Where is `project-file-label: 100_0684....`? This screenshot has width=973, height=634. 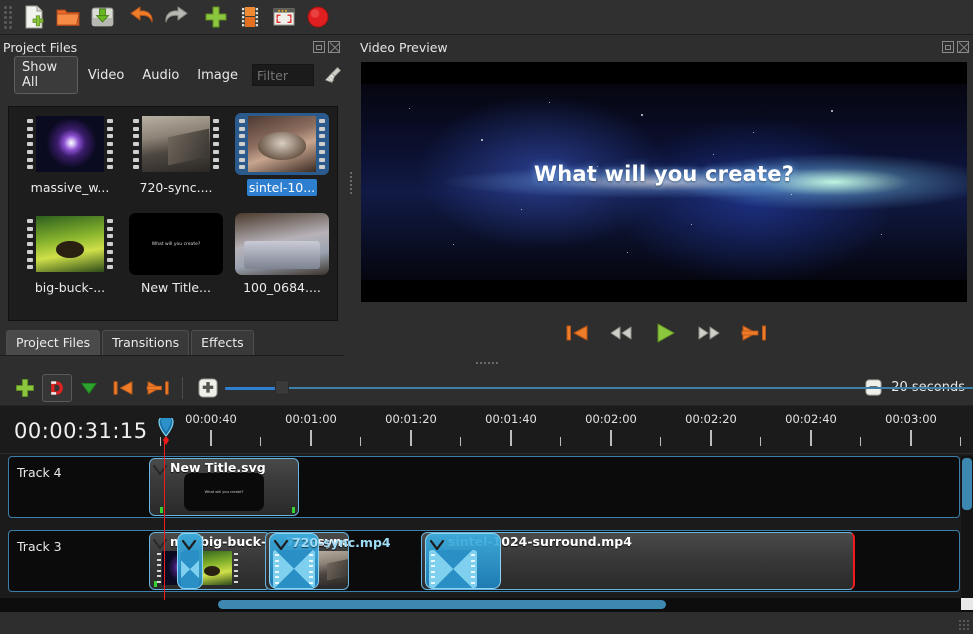
project-file-label: 100_0684.... is located at coordinates (282, 287).